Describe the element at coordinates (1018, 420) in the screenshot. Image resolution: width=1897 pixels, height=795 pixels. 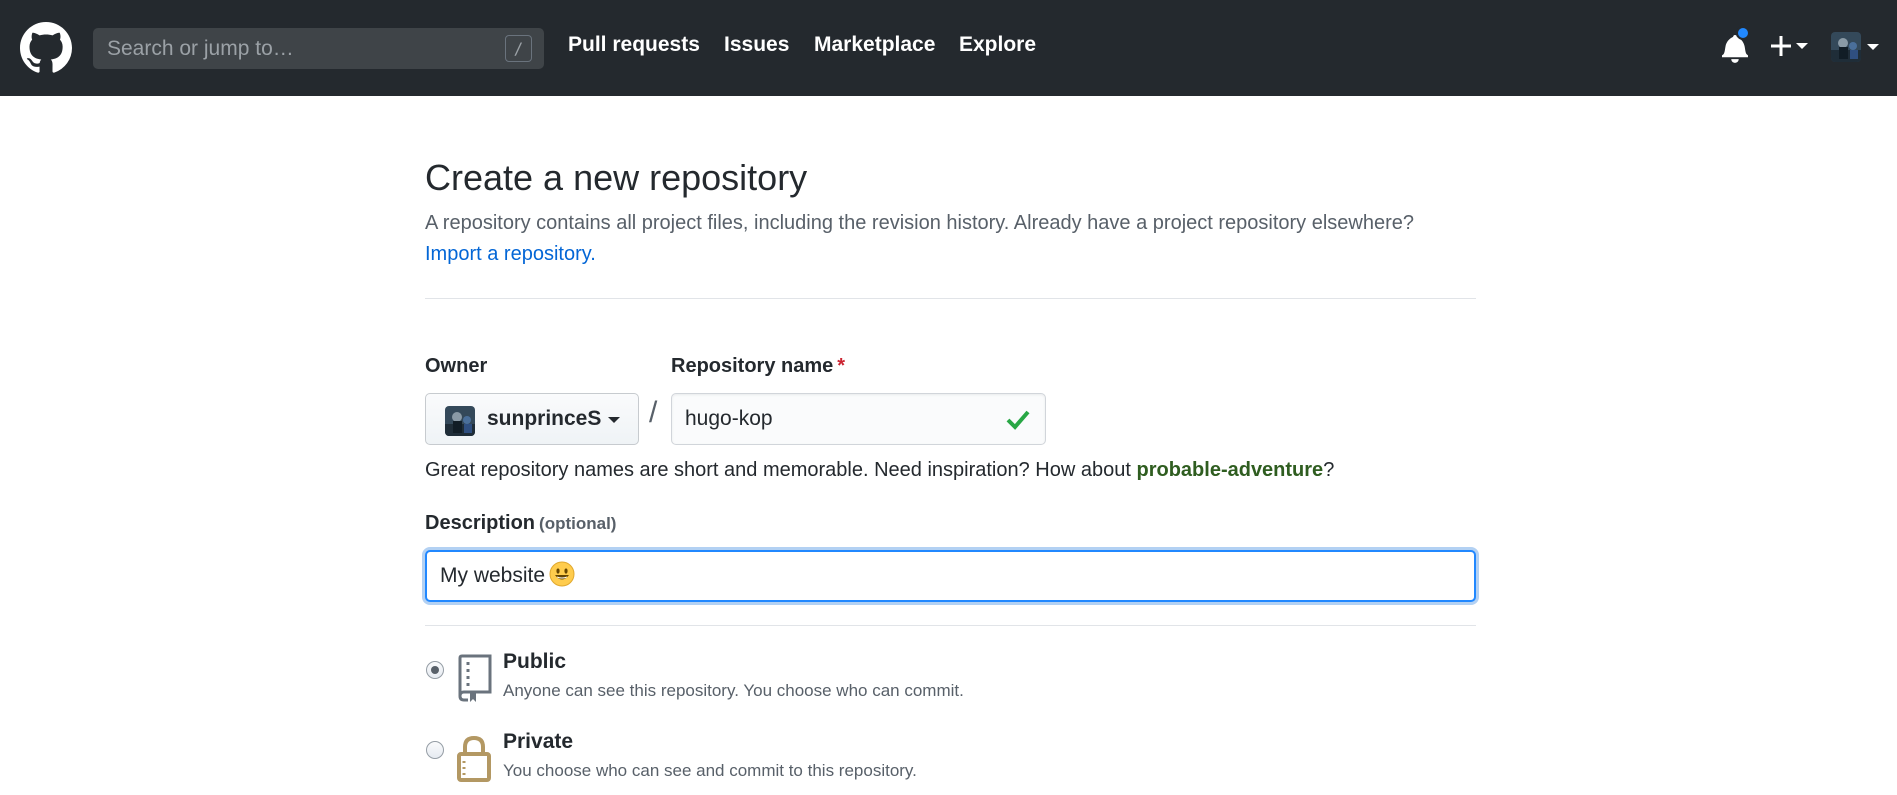
I see `check-icon` at that location.